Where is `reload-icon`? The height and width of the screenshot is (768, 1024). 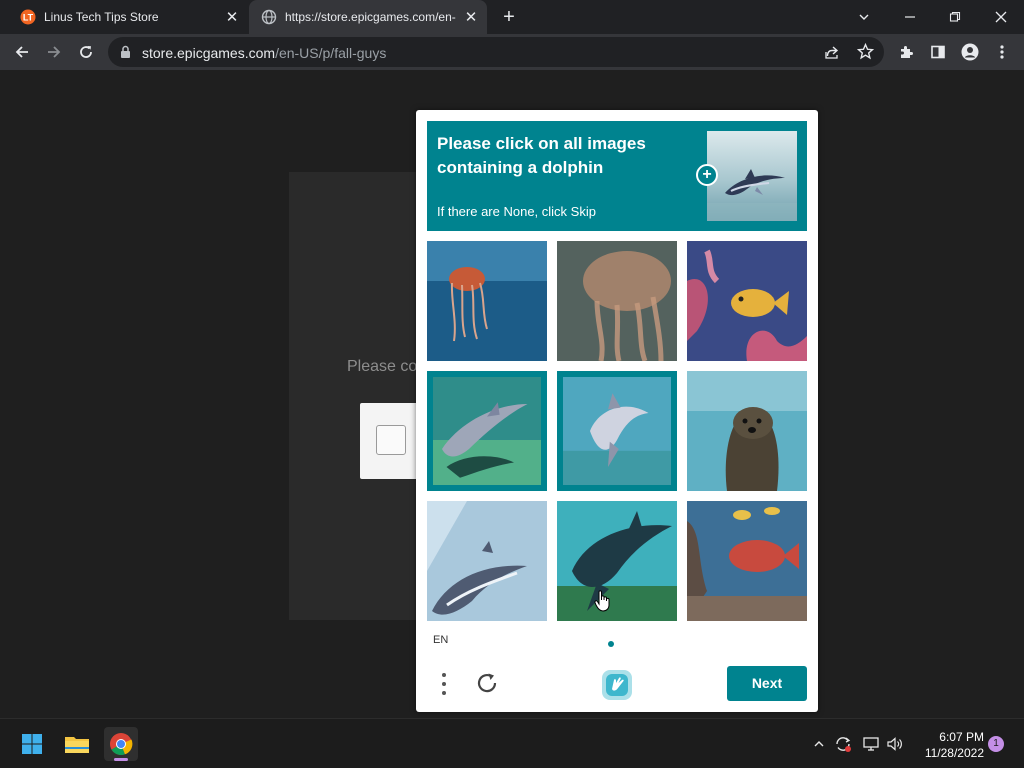
reload-icon is located at coordinates (86, 52).